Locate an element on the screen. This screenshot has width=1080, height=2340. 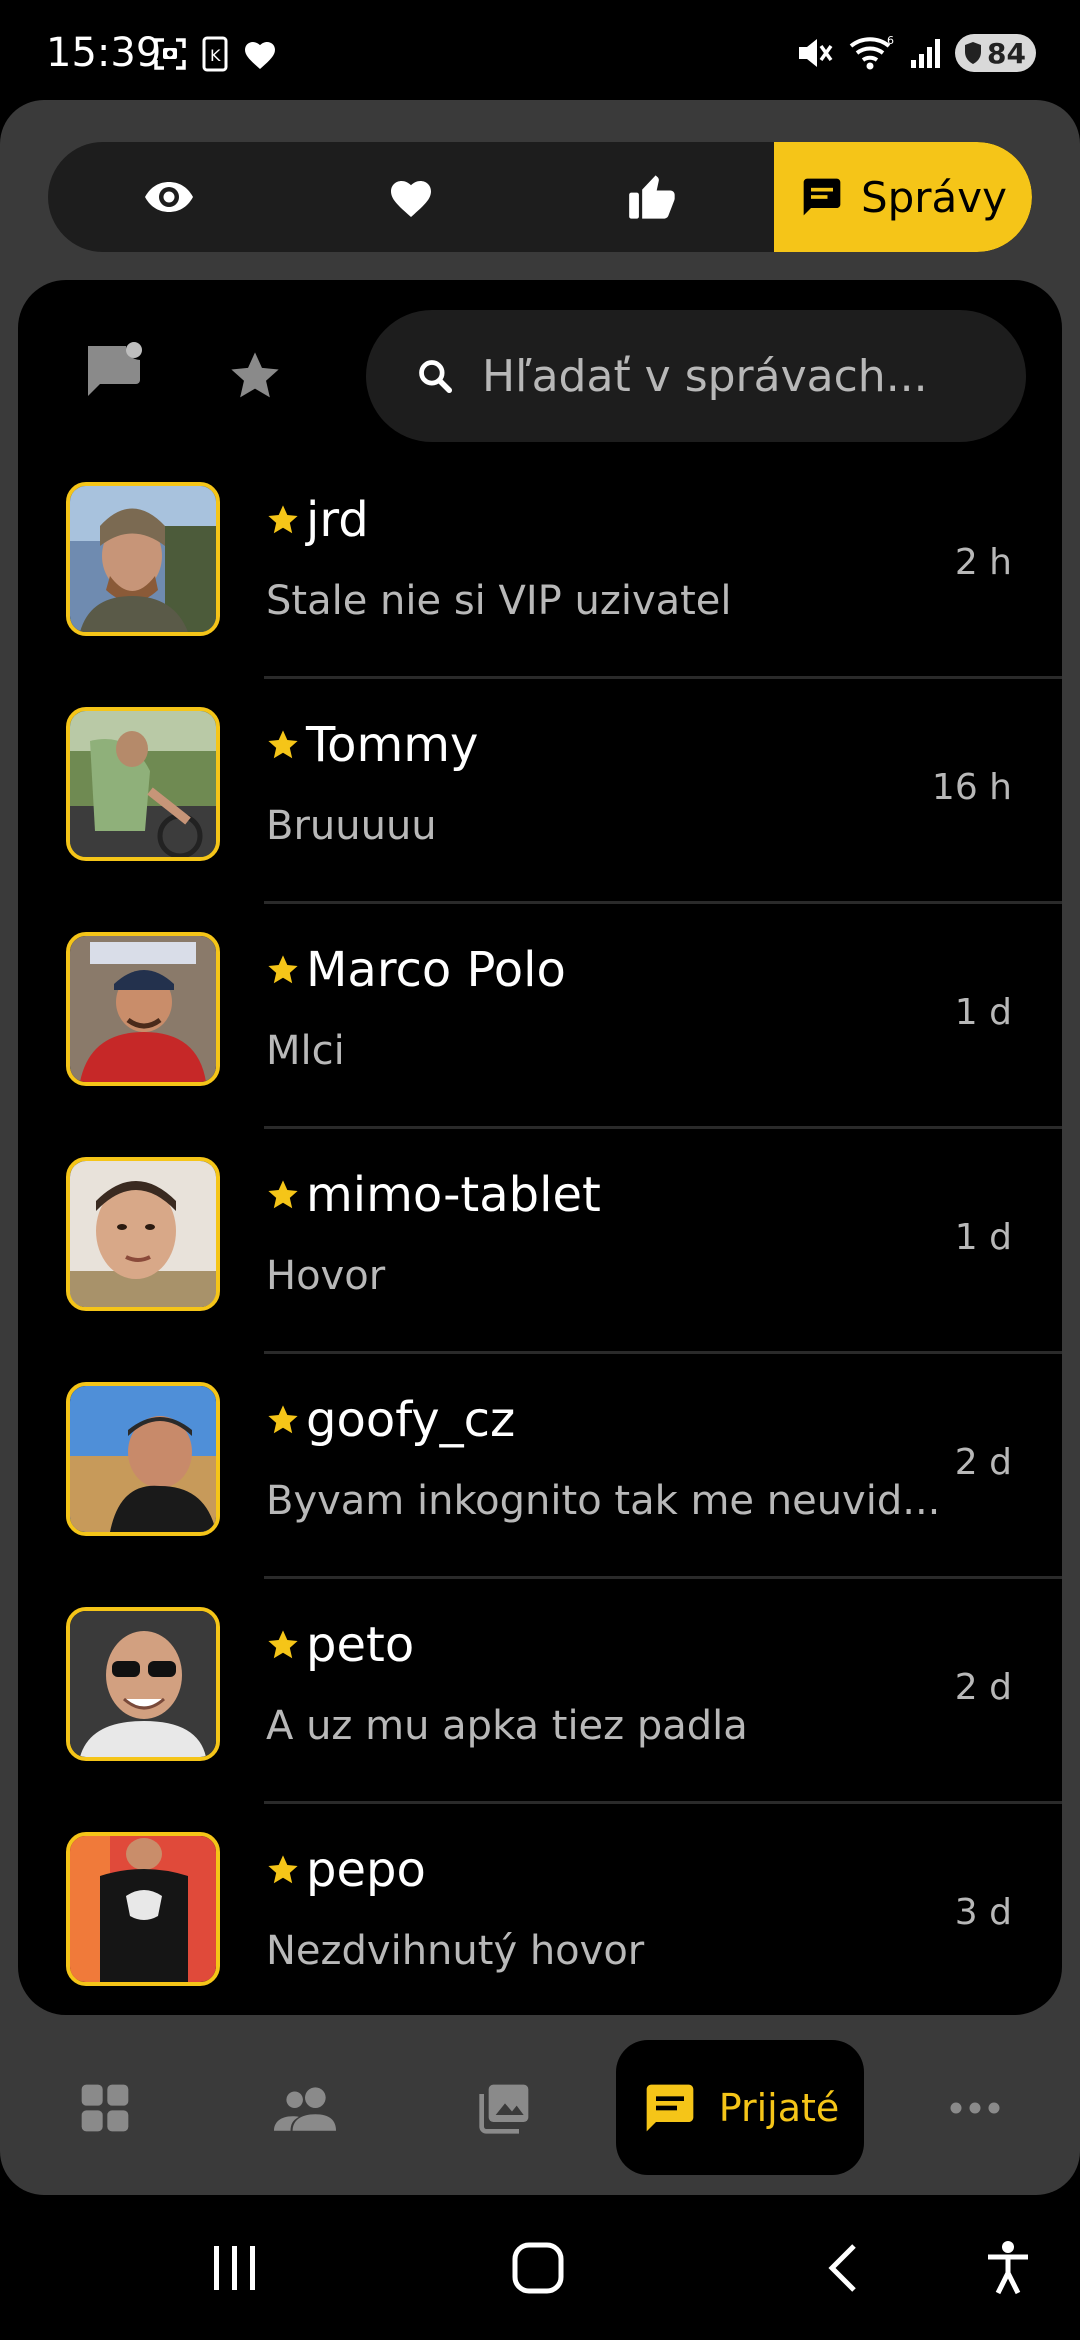
conversation-row: jrd Stale nie si VIP uzivatel 2 h is located at coordinates (540, 594).